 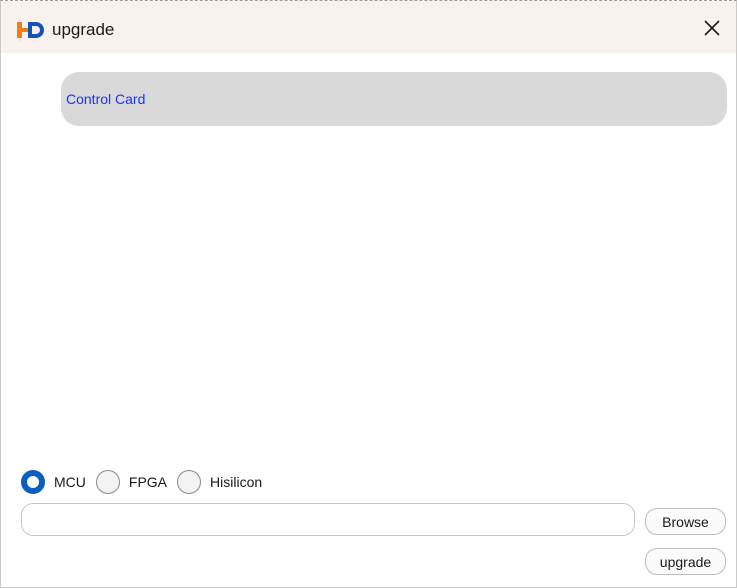 I want to click on radio-fpga: FPGA, so click(x=136, y=482).